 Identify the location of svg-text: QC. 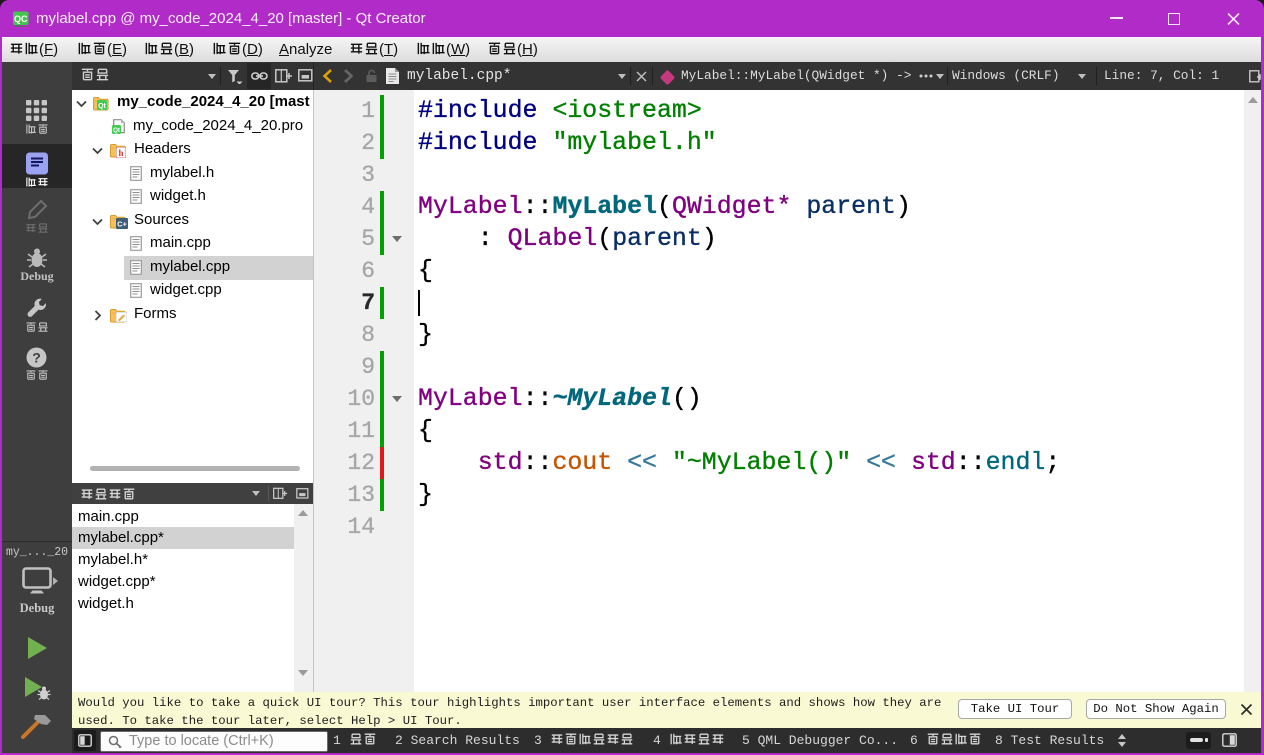
(21, 19).